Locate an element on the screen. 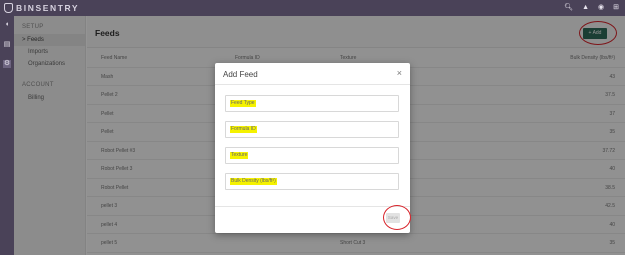 Image resolution: width=625 pixels, height=255 pixels. icon-rail: ◖ ▤ ⚙ is located at coordinates (7, 135).